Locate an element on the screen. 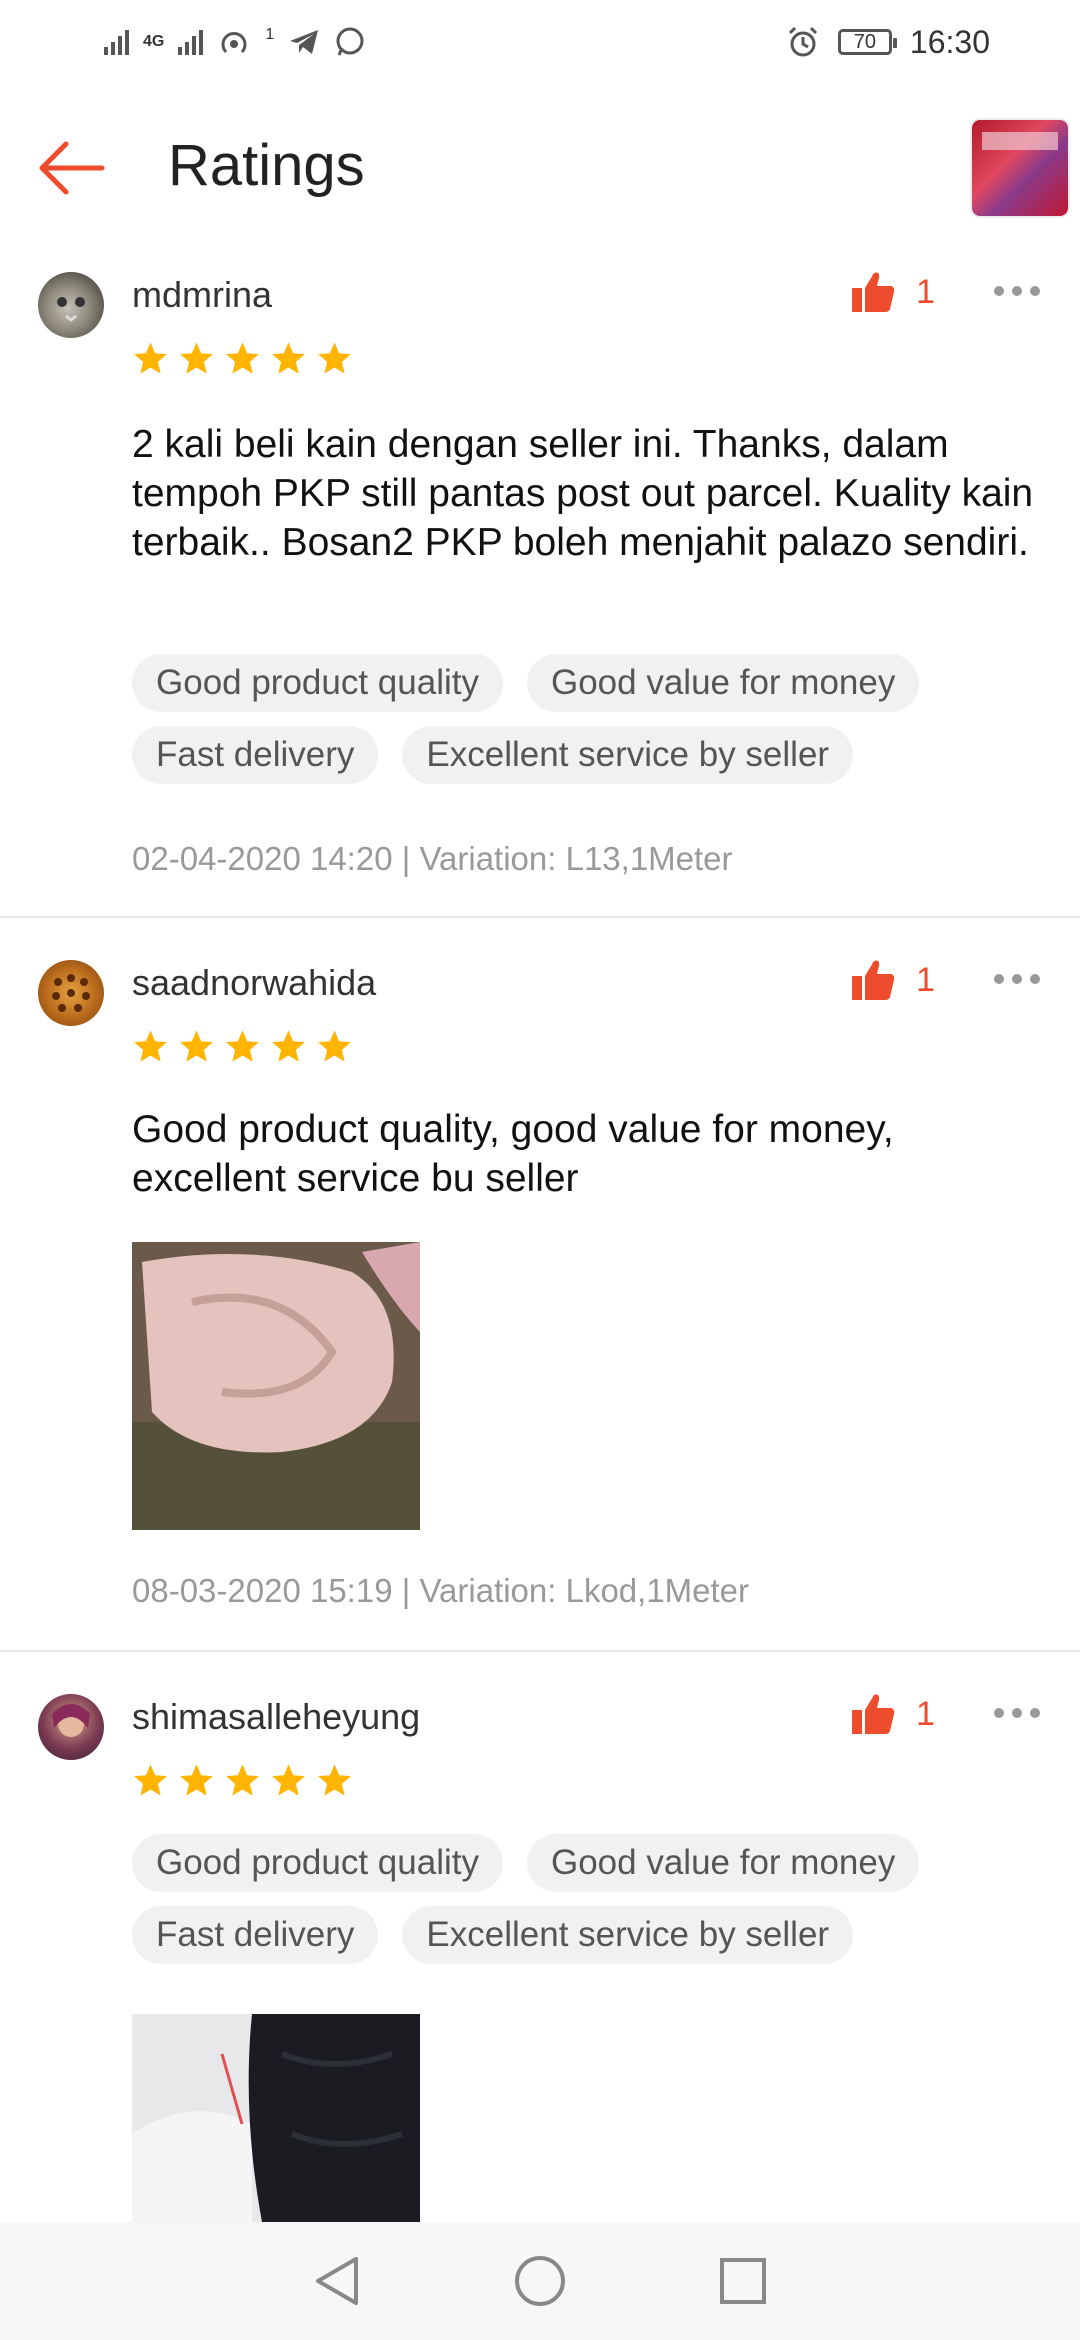 This screenshot has height=2340, width=1080. status-bar: 4G 1 70 16:30 is located at coordinates (540, 42).